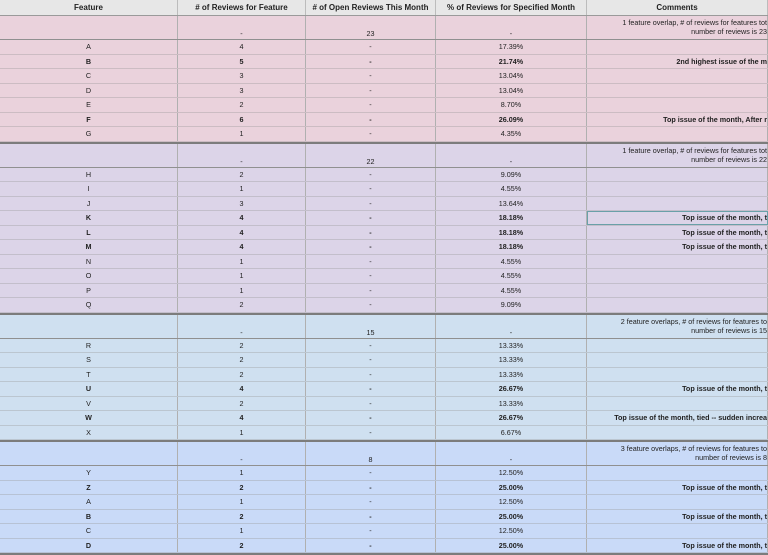  Describe the element at coordinates (89, 545) in the screenshot. I see `feature-cell: D` at that location.